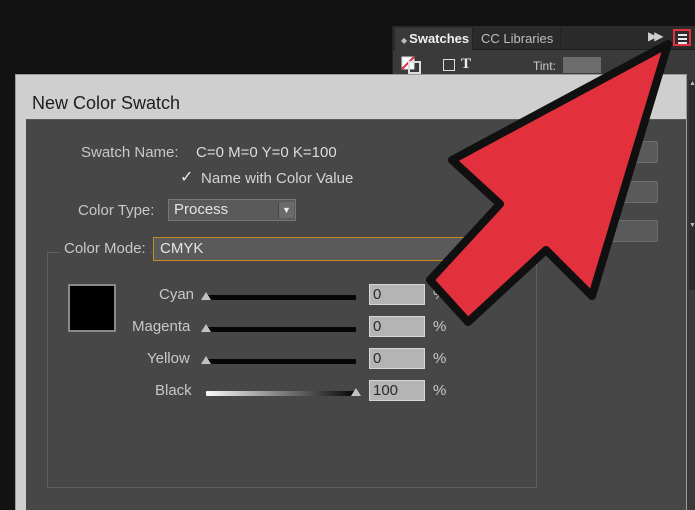 This screenshot has height=510, width=695. Describe the element at coordinates (266, 152) in the screenshot. I see `swatch-name-value: C=0 M=0 Y=0 K=100` at that location.